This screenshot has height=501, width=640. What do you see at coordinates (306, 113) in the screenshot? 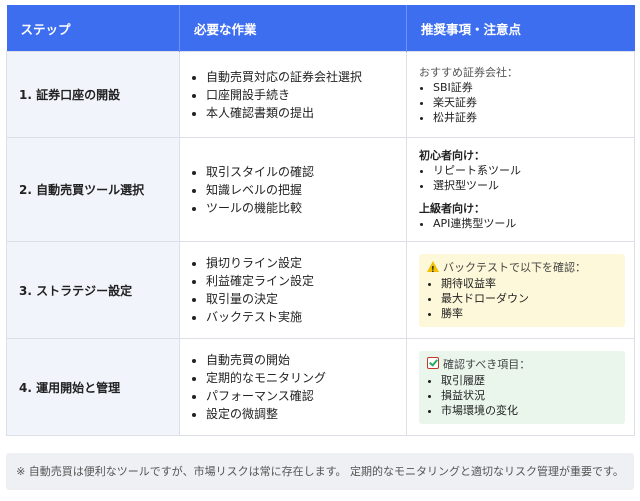
I see `list-item: 本人確認書類の提出` at bounding box center [306, 113].